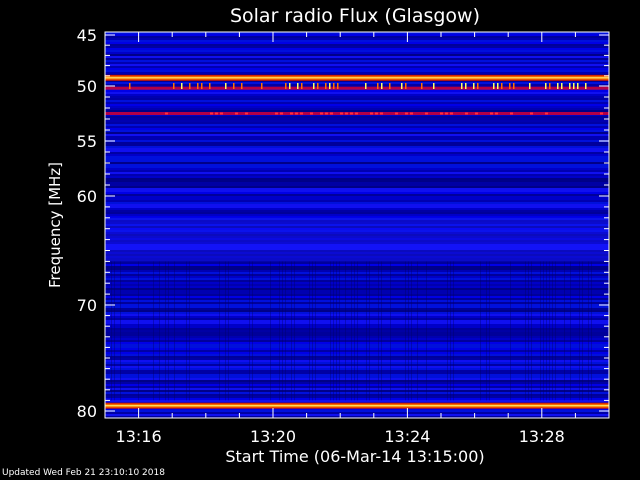 This screenshot has width=640, height=480. What do you see at coordinates (357, 88) in the screenshot?
I see `medium-band-50.2` at bounding box center [357, 88].